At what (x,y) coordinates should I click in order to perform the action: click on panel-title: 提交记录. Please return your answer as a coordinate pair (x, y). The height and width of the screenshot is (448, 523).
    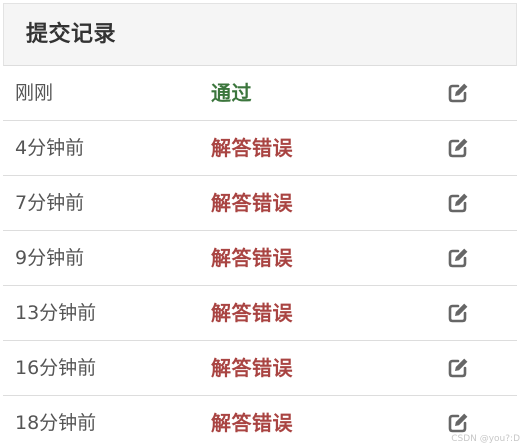
    Looking at the image, I should click on (71, 34).